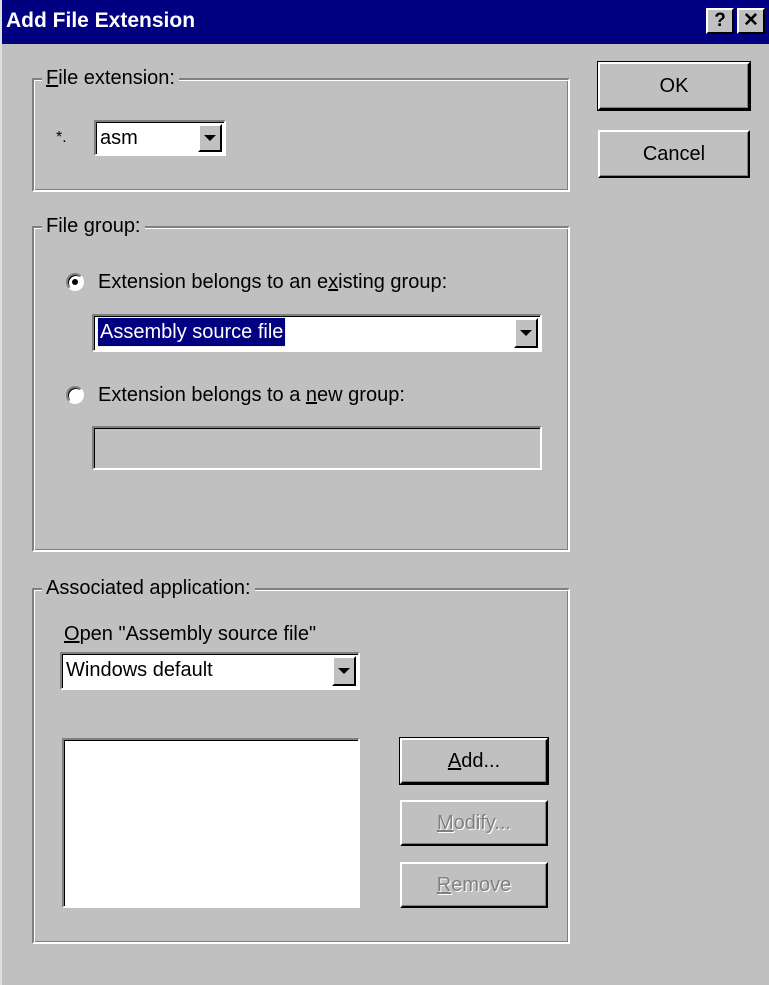 Image resolution: width=769 pixels, height=985 pixels. Describe the element at coordinates (101, 20) in the screenshot. I see `window-title: Add File Extension` at that location.